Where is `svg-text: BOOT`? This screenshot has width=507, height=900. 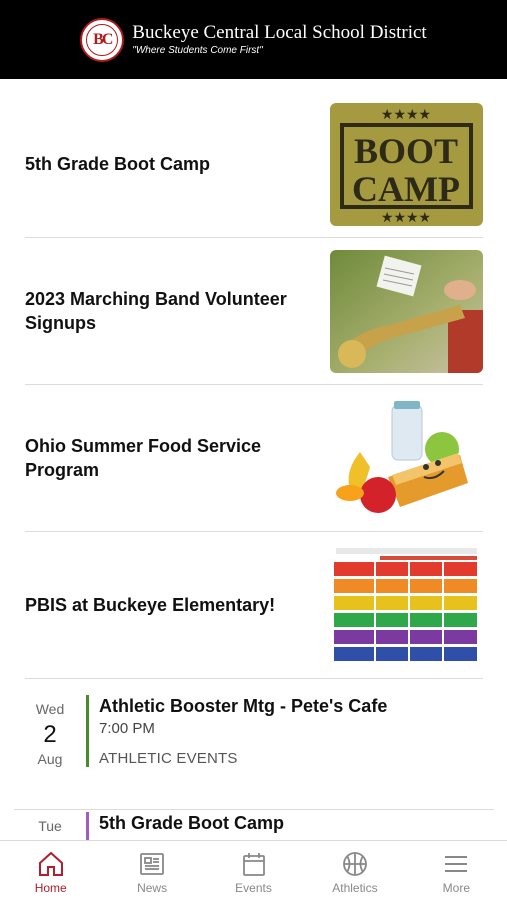 svg-text: BOOT is located at coordinates (406, 151).